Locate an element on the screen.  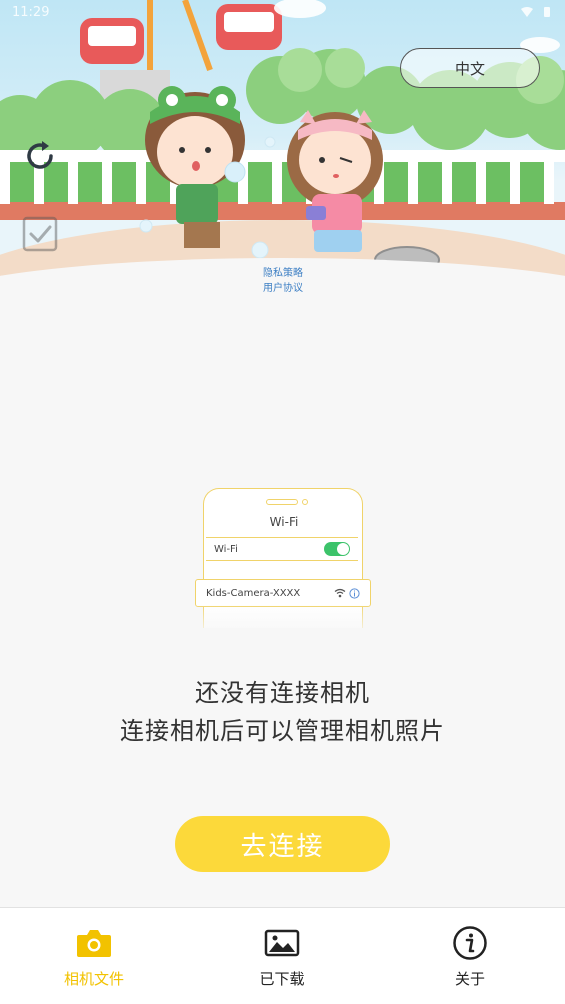
network-row: Kids-Camera-XXXX is located at coordinates (283, 593).